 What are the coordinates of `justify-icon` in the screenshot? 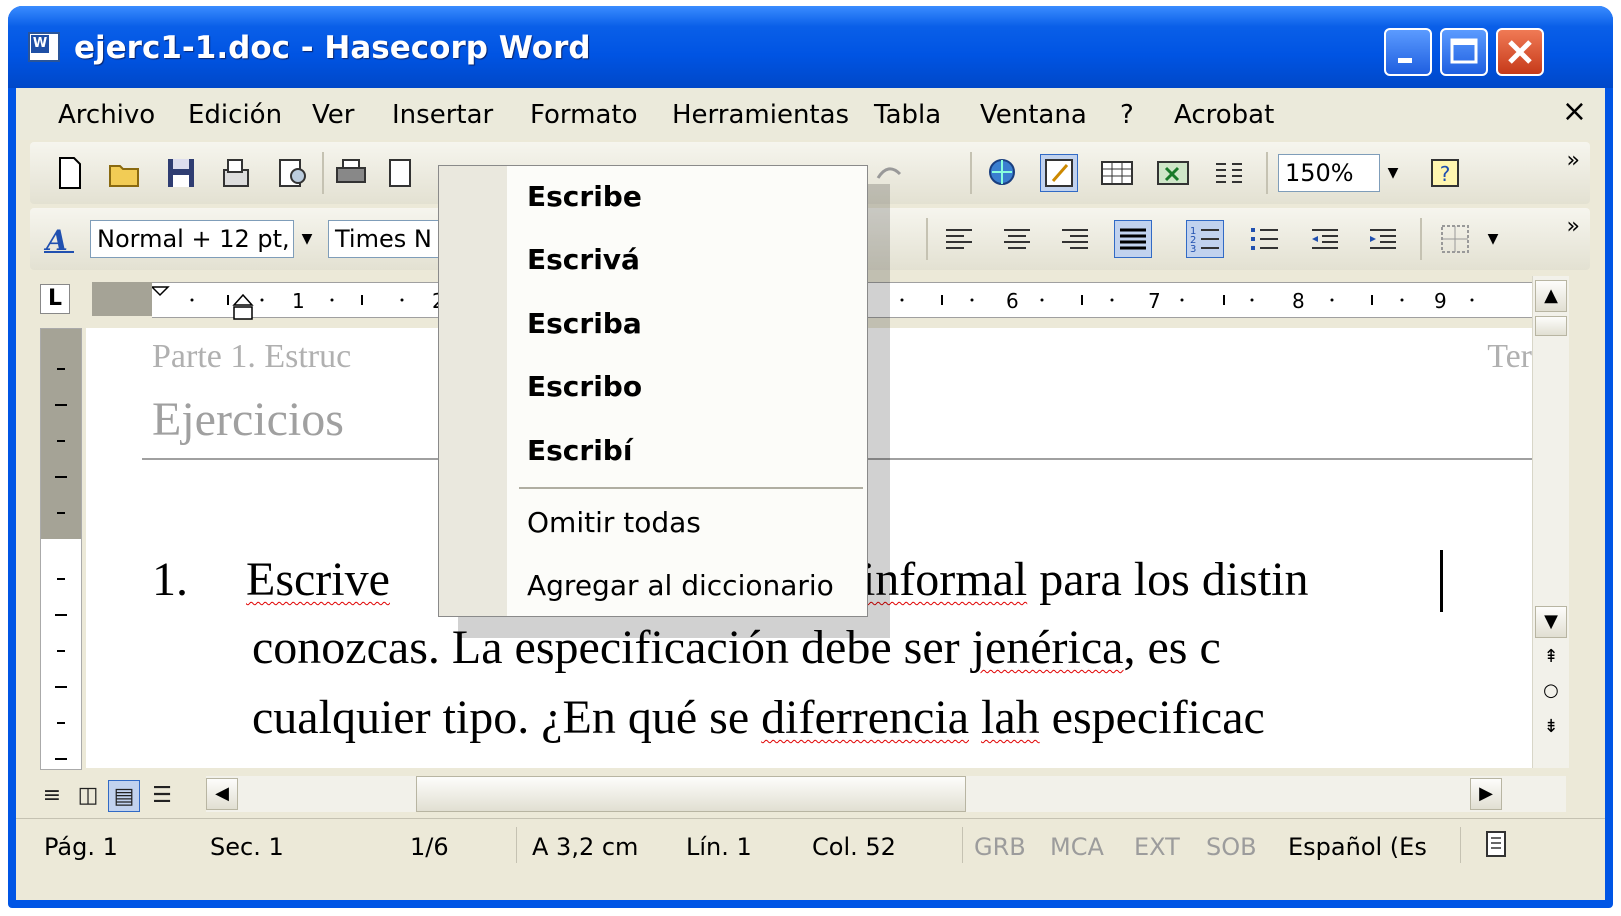 It's located at (1133, 239).